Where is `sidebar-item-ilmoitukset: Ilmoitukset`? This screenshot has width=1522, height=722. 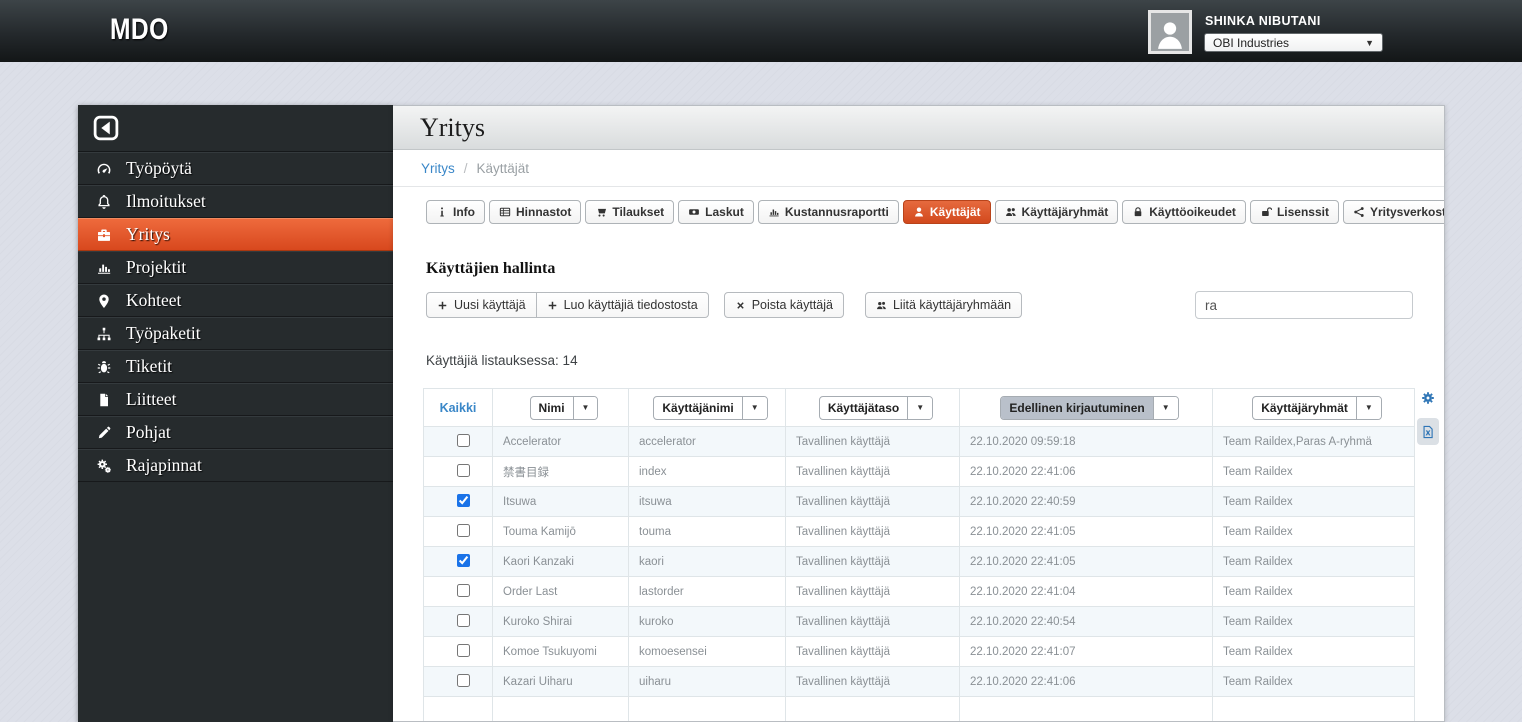 sidebar-item-ilmoitukset: Ilmoitukset is located at coordinates (235, 201).